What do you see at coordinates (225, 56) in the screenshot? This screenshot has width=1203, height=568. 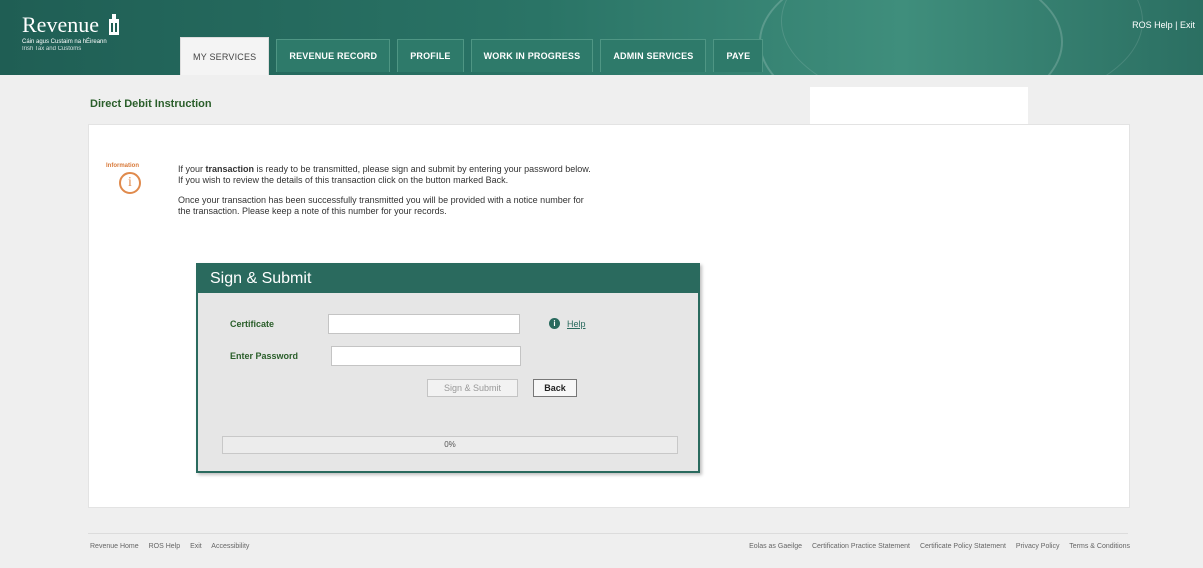 I see `tab-my-services: MY SERVICES` at bounding box center [225, 56].